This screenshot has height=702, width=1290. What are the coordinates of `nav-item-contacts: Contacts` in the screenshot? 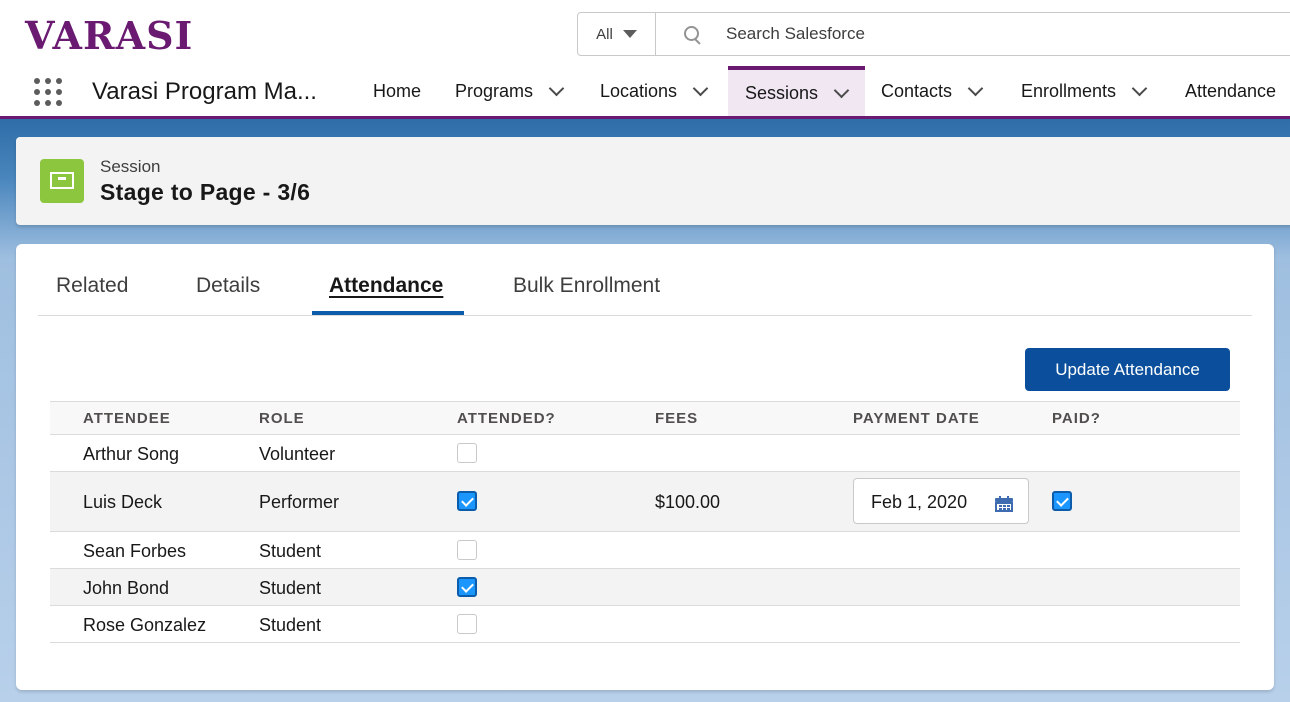 It's located at (932, 91).